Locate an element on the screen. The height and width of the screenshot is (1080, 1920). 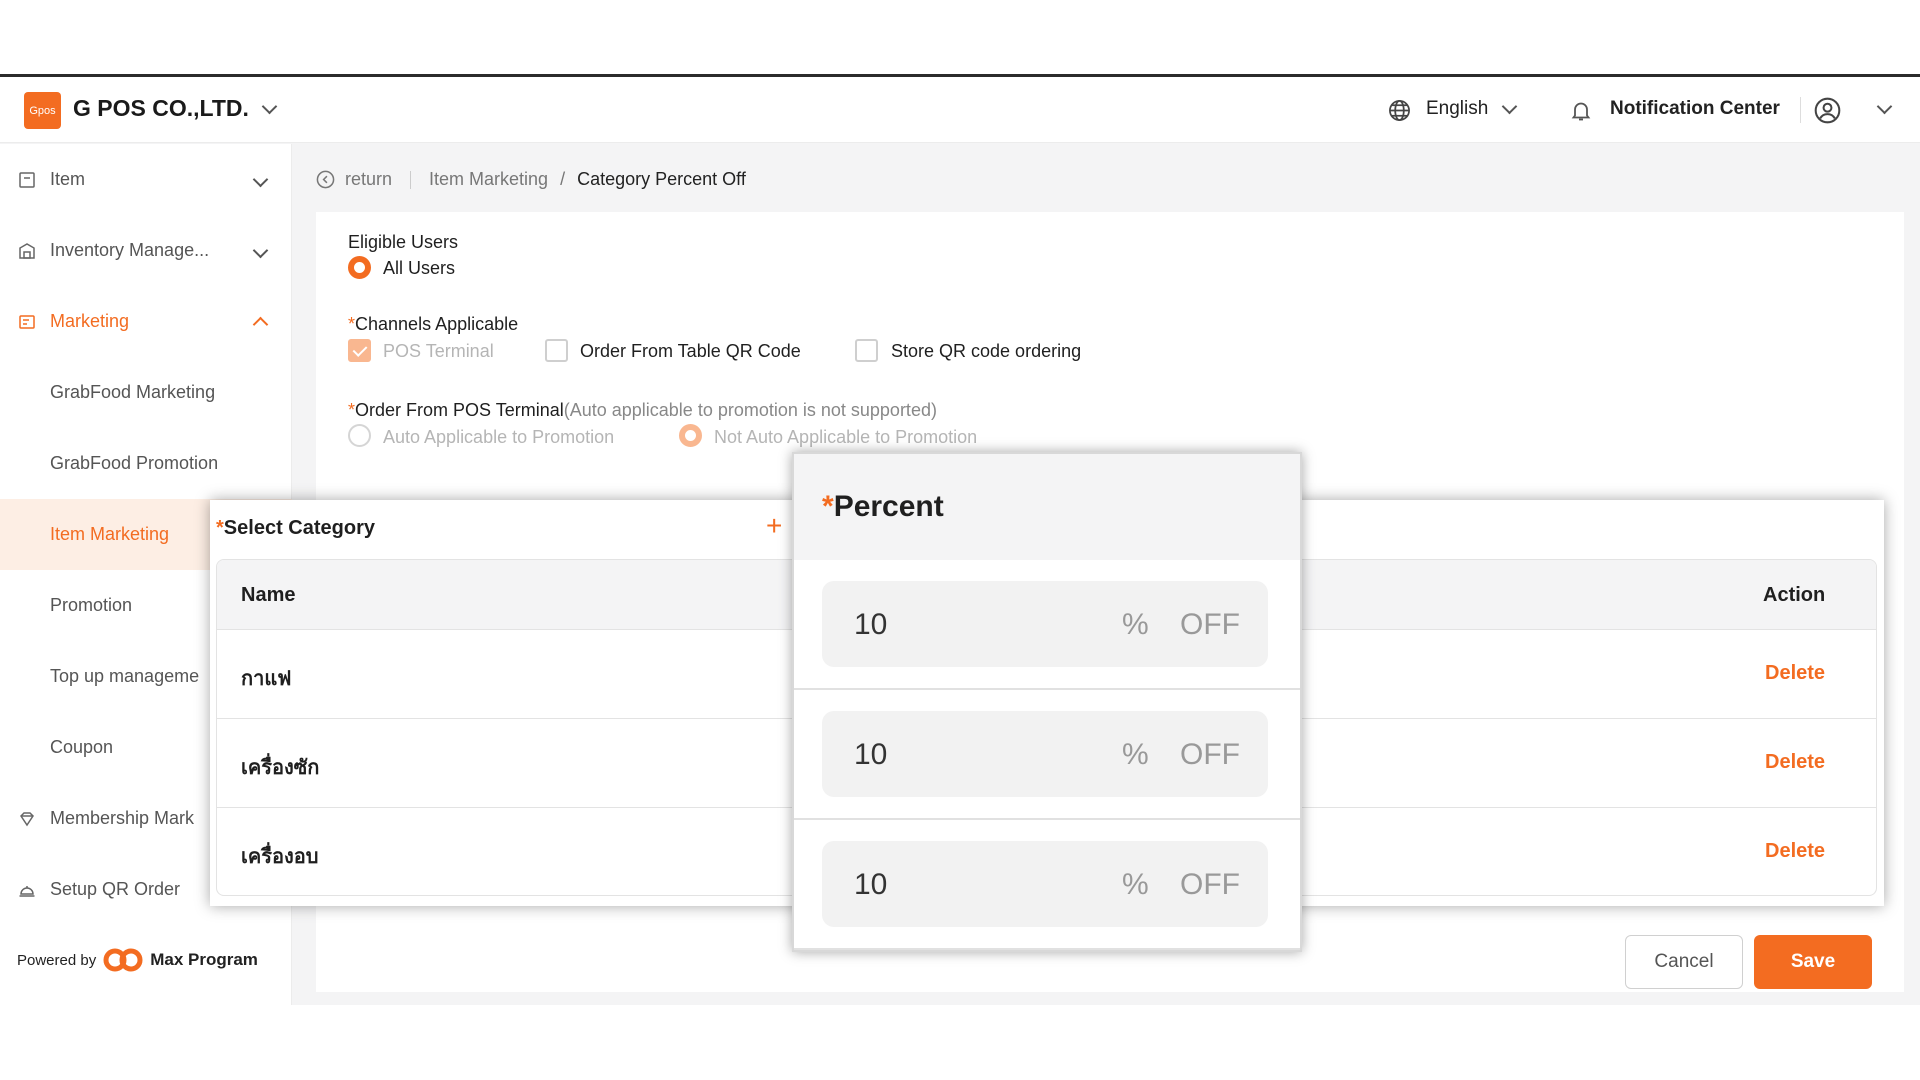
sidebar-item-label: Membership Mark is located at coordinates (122, 818).